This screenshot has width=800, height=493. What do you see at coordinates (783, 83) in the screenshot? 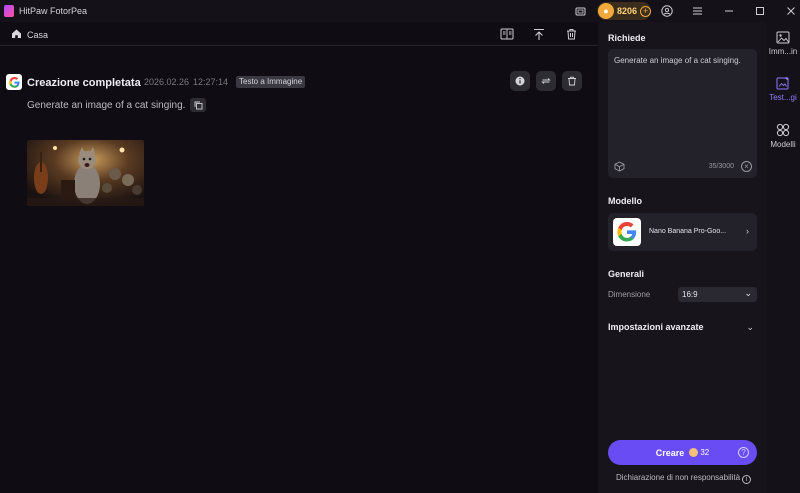
I see `text-to-image-icon` at bounding box center [783, 83].